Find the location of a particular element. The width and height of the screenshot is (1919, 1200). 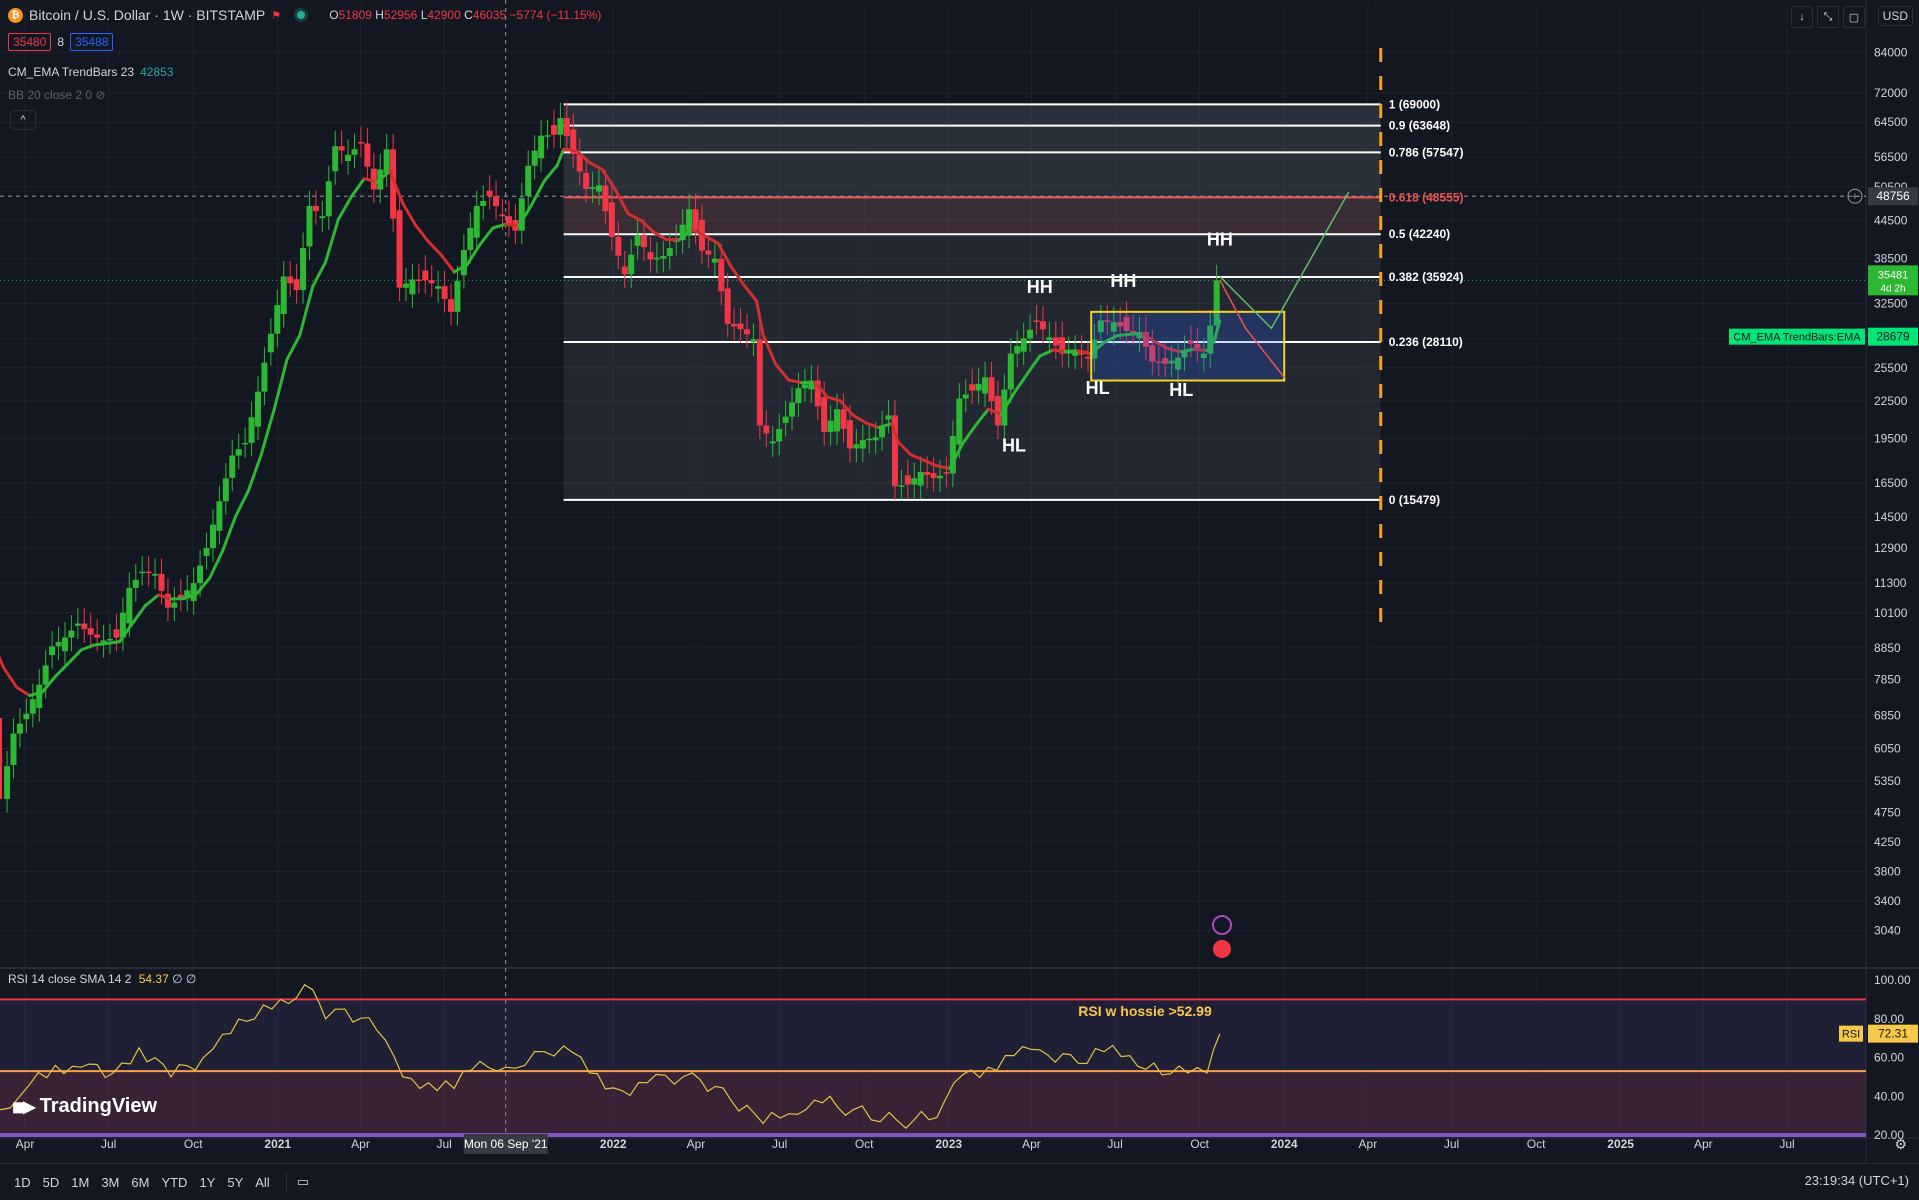

rsi-label: RSI 14 close SMA 14 2 is located at coordinates (69, 979).